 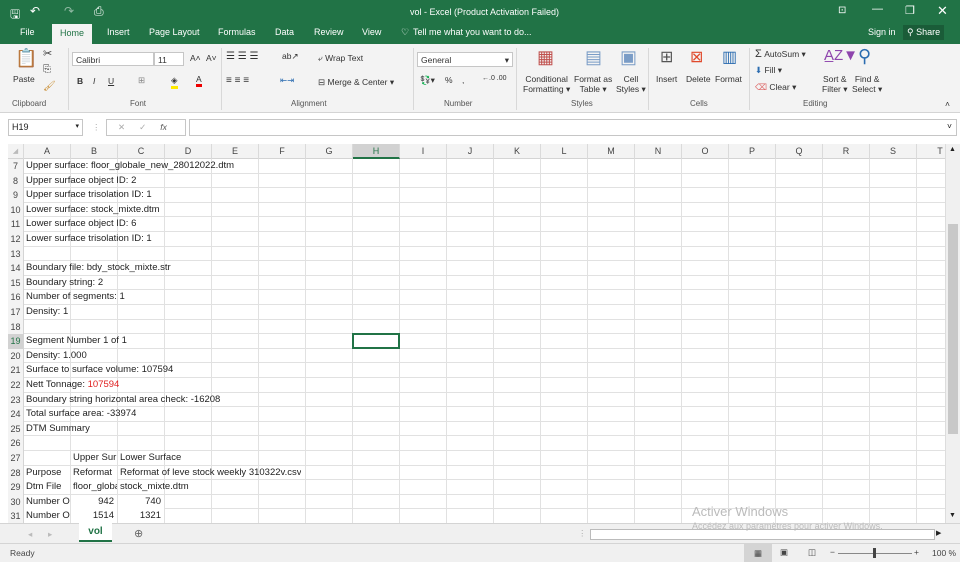 I want to click on comma-button: ,, so click(x=463, y=80).